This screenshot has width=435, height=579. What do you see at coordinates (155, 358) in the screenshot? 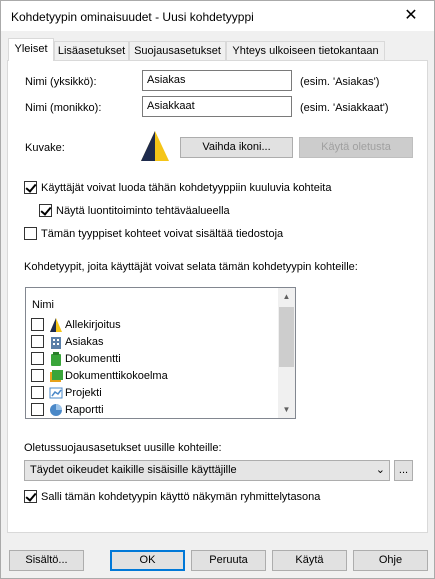
I see `list-item: Dokumentti` at bounding box center [155, 358].